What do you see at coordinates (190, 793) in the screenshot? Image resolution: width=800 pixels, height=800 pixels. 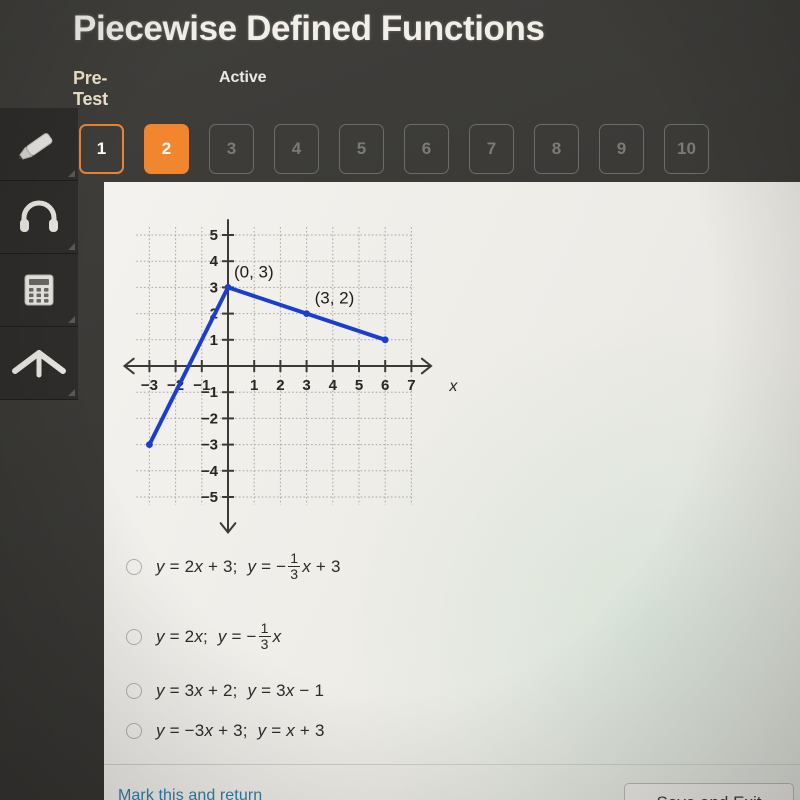 I see `mark-this-and-return-link: Mark this and return` at bounding box center [190, 793].